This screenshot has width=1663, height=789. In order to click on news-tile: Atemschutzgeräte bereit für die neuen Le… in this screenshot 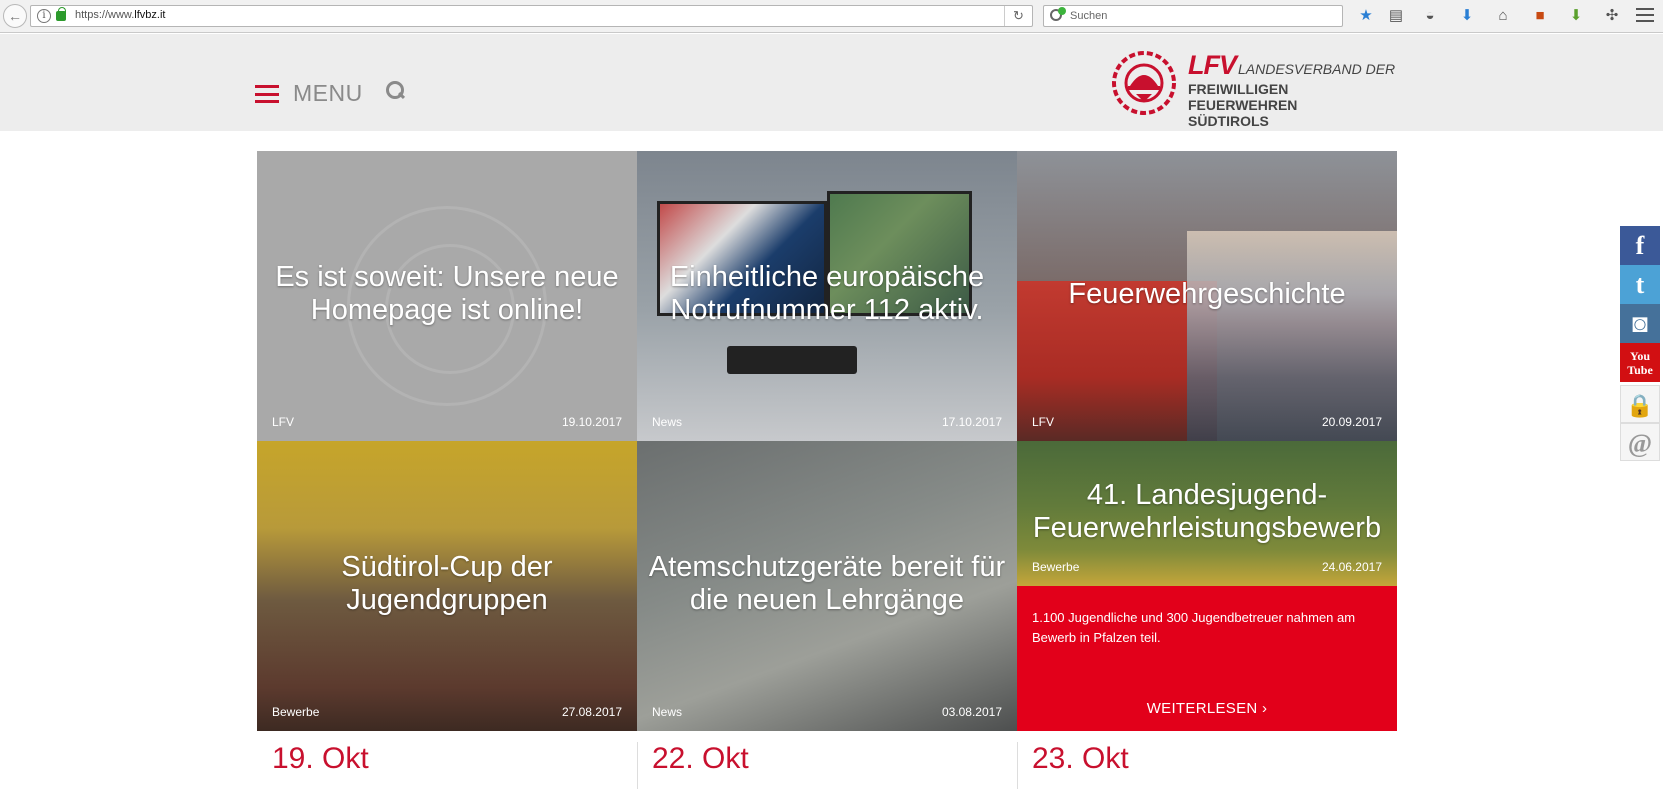, I will do `click(827, 586)`.